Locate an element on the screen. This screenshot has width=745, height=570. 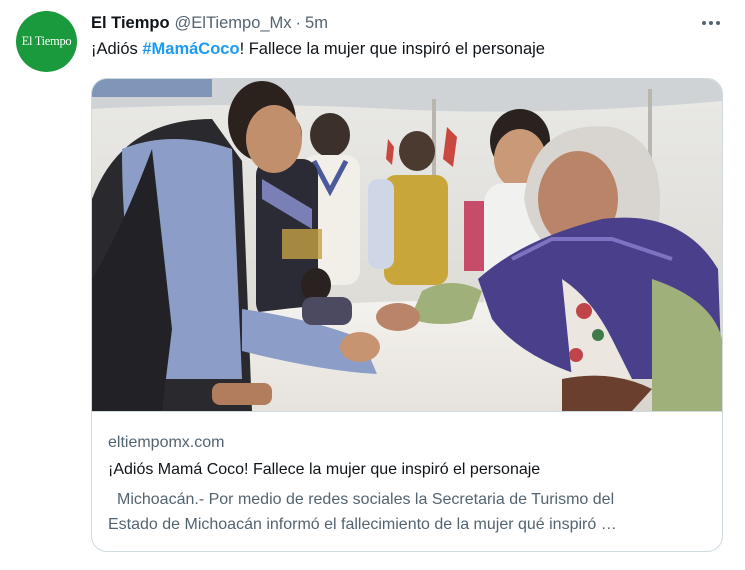
tweet-text-start: ¡Adiós is located at coordinates (117, 49).